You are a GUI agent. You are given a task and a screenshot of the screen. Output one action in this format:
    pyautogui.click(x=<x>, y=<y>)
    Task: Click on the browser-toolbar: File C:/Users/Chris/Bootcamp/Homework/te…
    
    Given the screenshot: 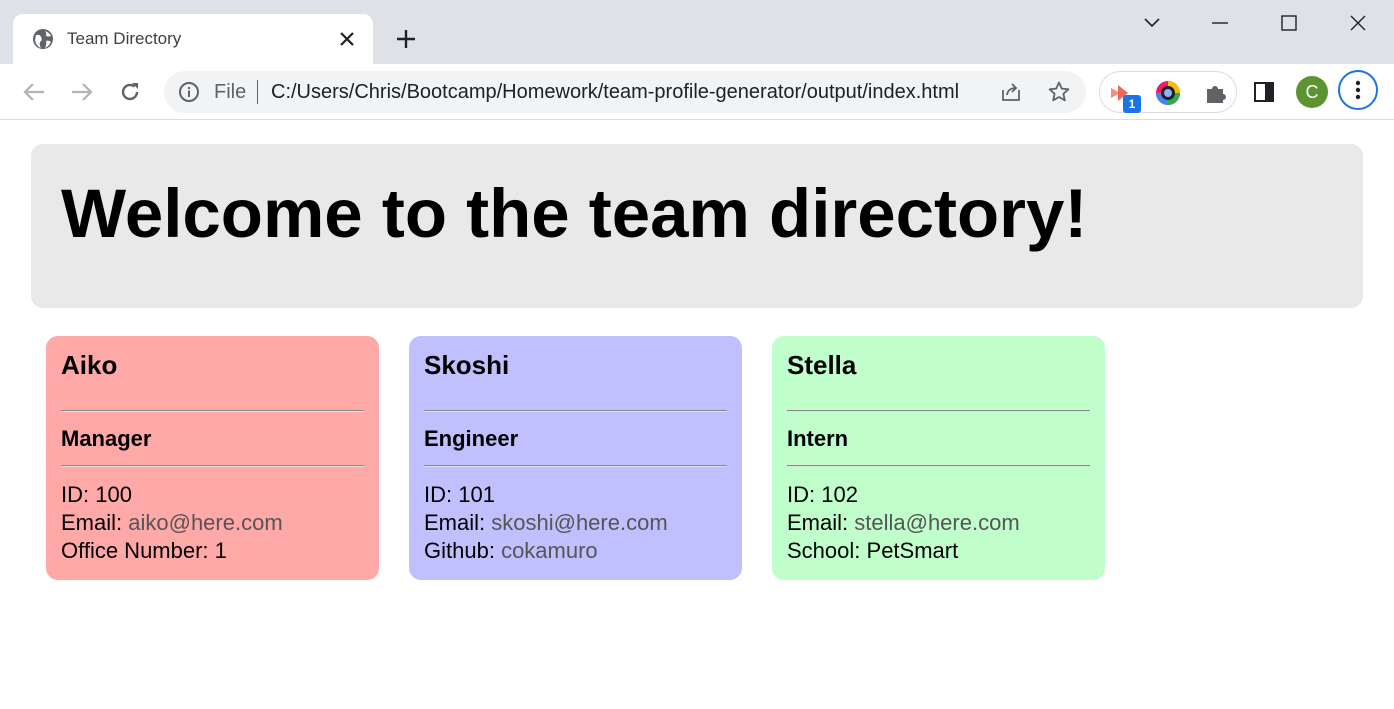 What is the action you would take?
    pyautogui.click(x=697, y=92)
    